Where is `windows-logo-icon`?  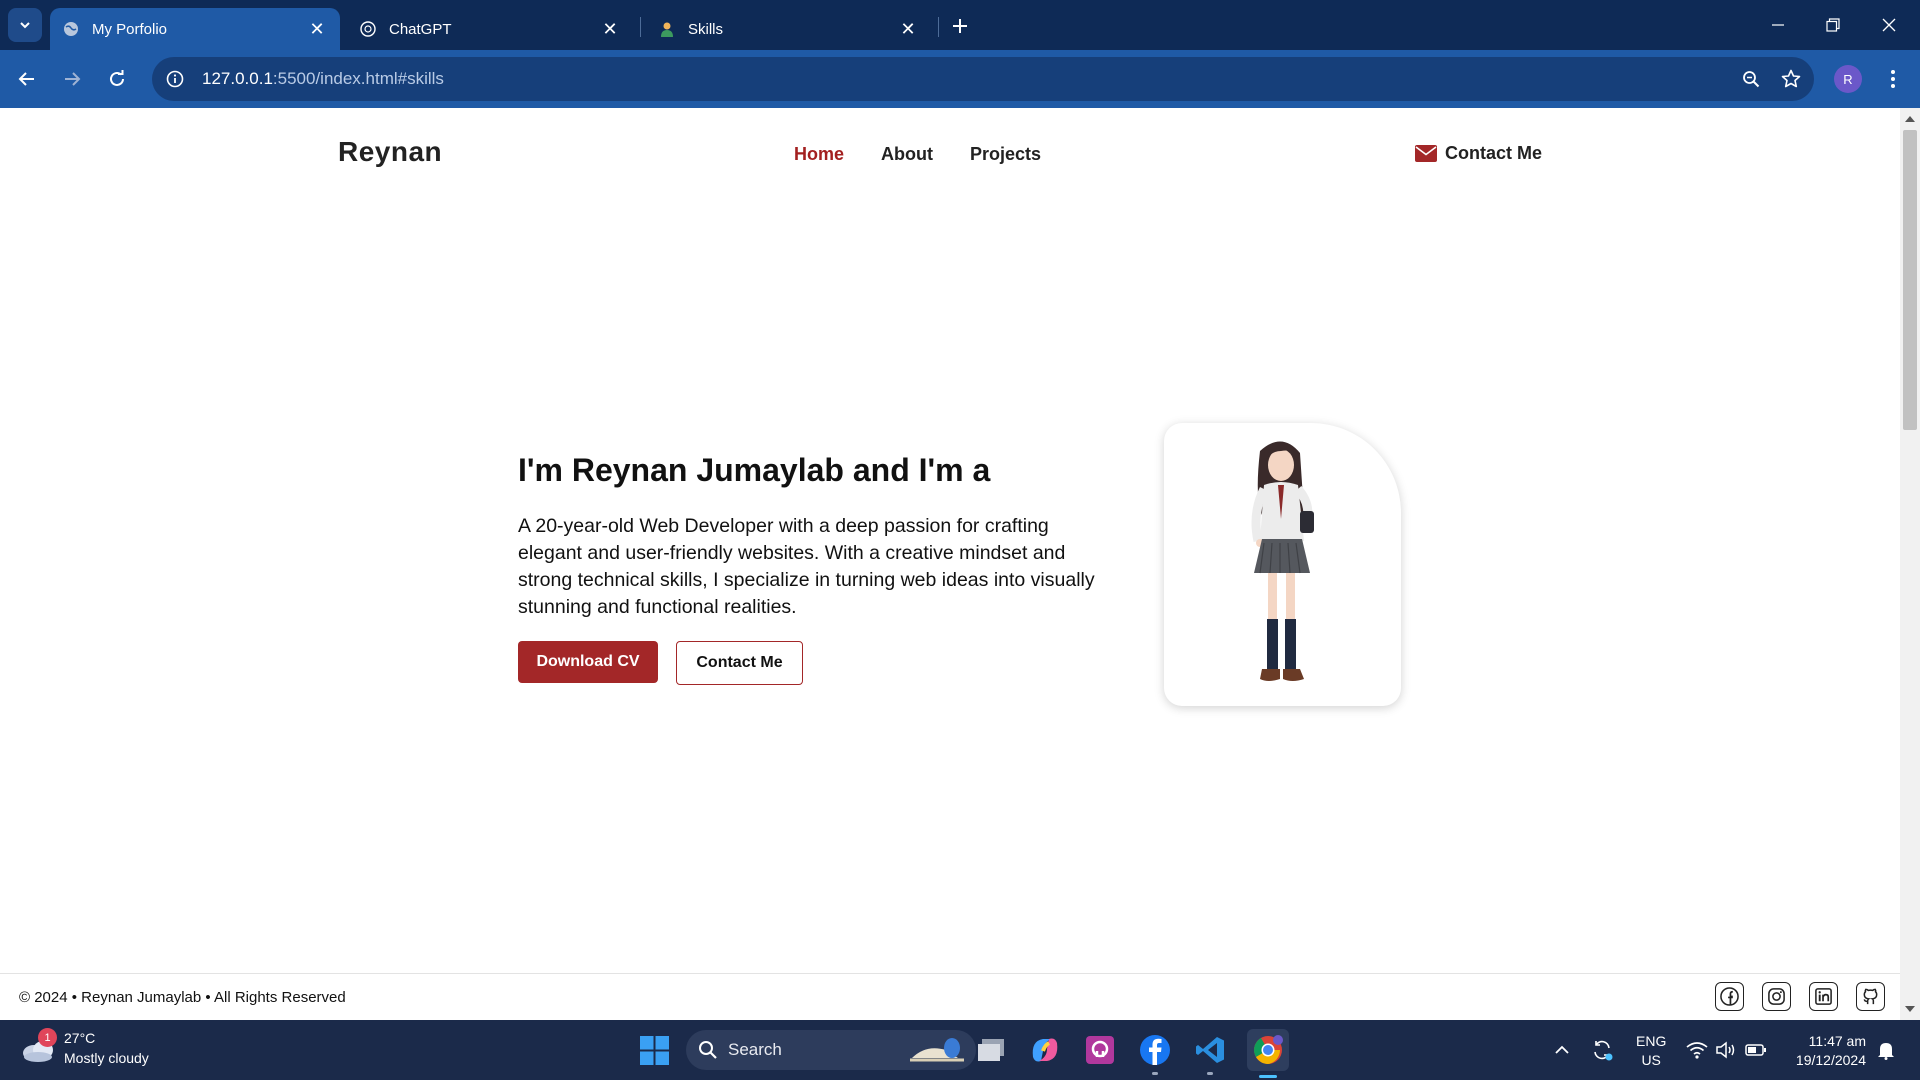
windows-logo-icon is located at coordinates (654, 1050).